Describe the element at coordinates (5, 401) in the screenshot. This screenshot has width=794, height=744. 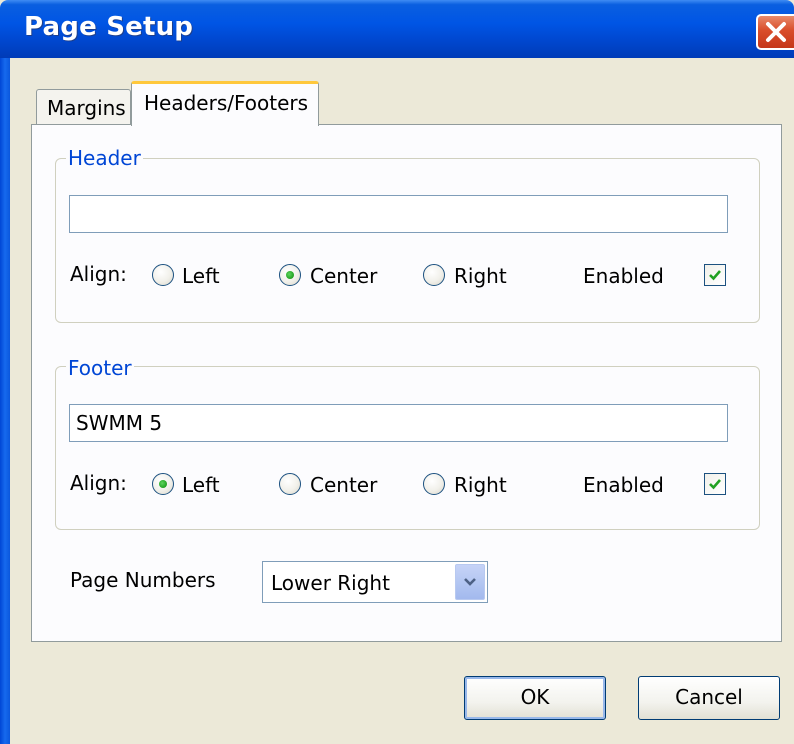
I see `window-frame-left` at that location.